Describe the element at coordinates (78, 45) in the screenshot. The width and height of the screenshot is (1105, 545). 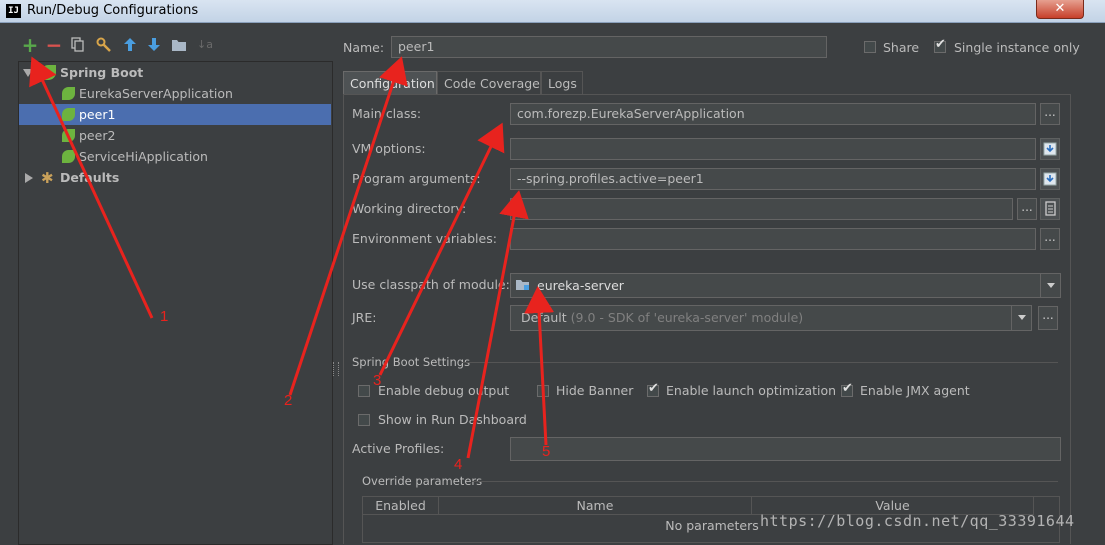
I see `copy-icon` at that location.